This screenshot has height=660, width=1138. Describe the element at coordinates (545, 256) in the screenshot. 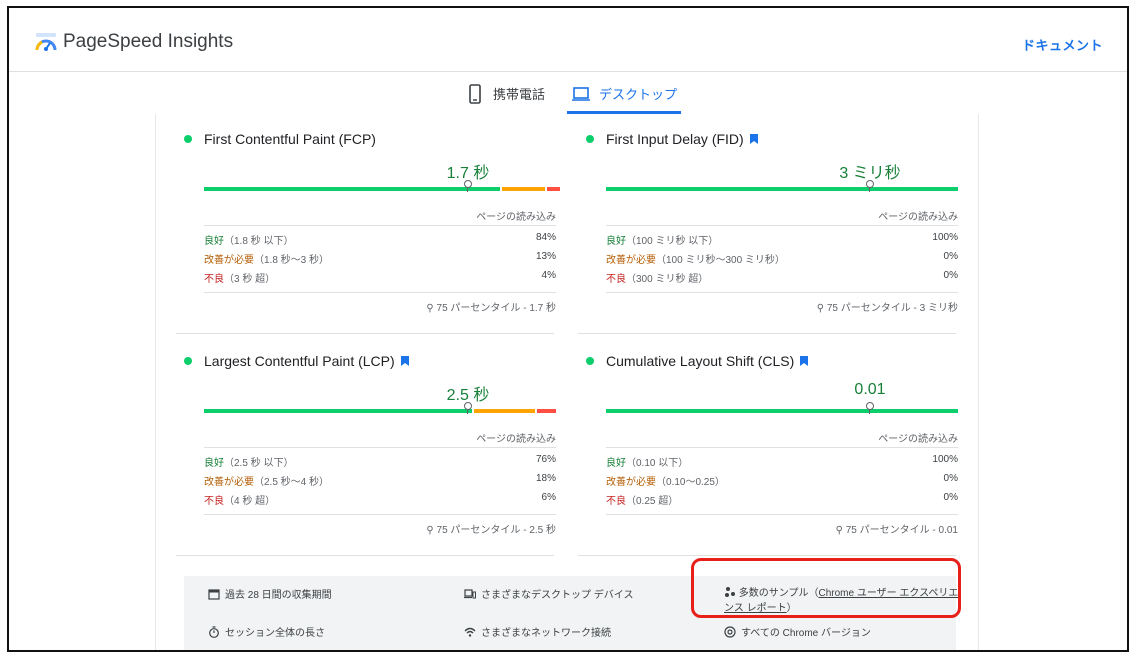

I see `rating-percentage: 13%` at that location.